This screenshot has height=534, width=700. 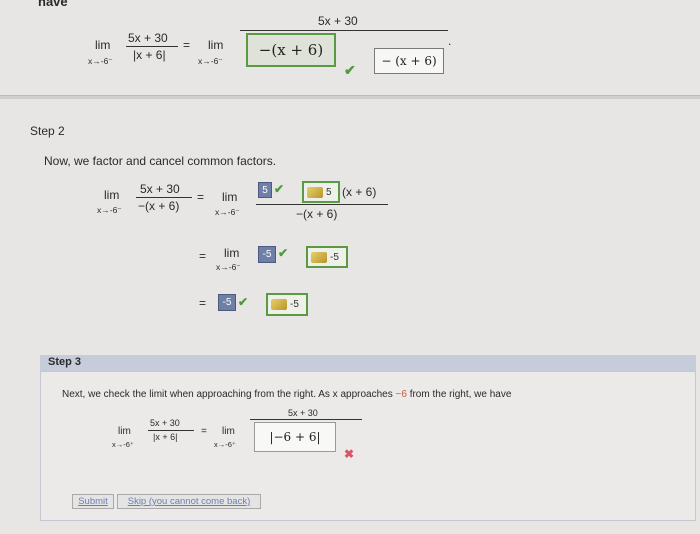 I want to click on header-fragment: have, so click(x=53, y=4).